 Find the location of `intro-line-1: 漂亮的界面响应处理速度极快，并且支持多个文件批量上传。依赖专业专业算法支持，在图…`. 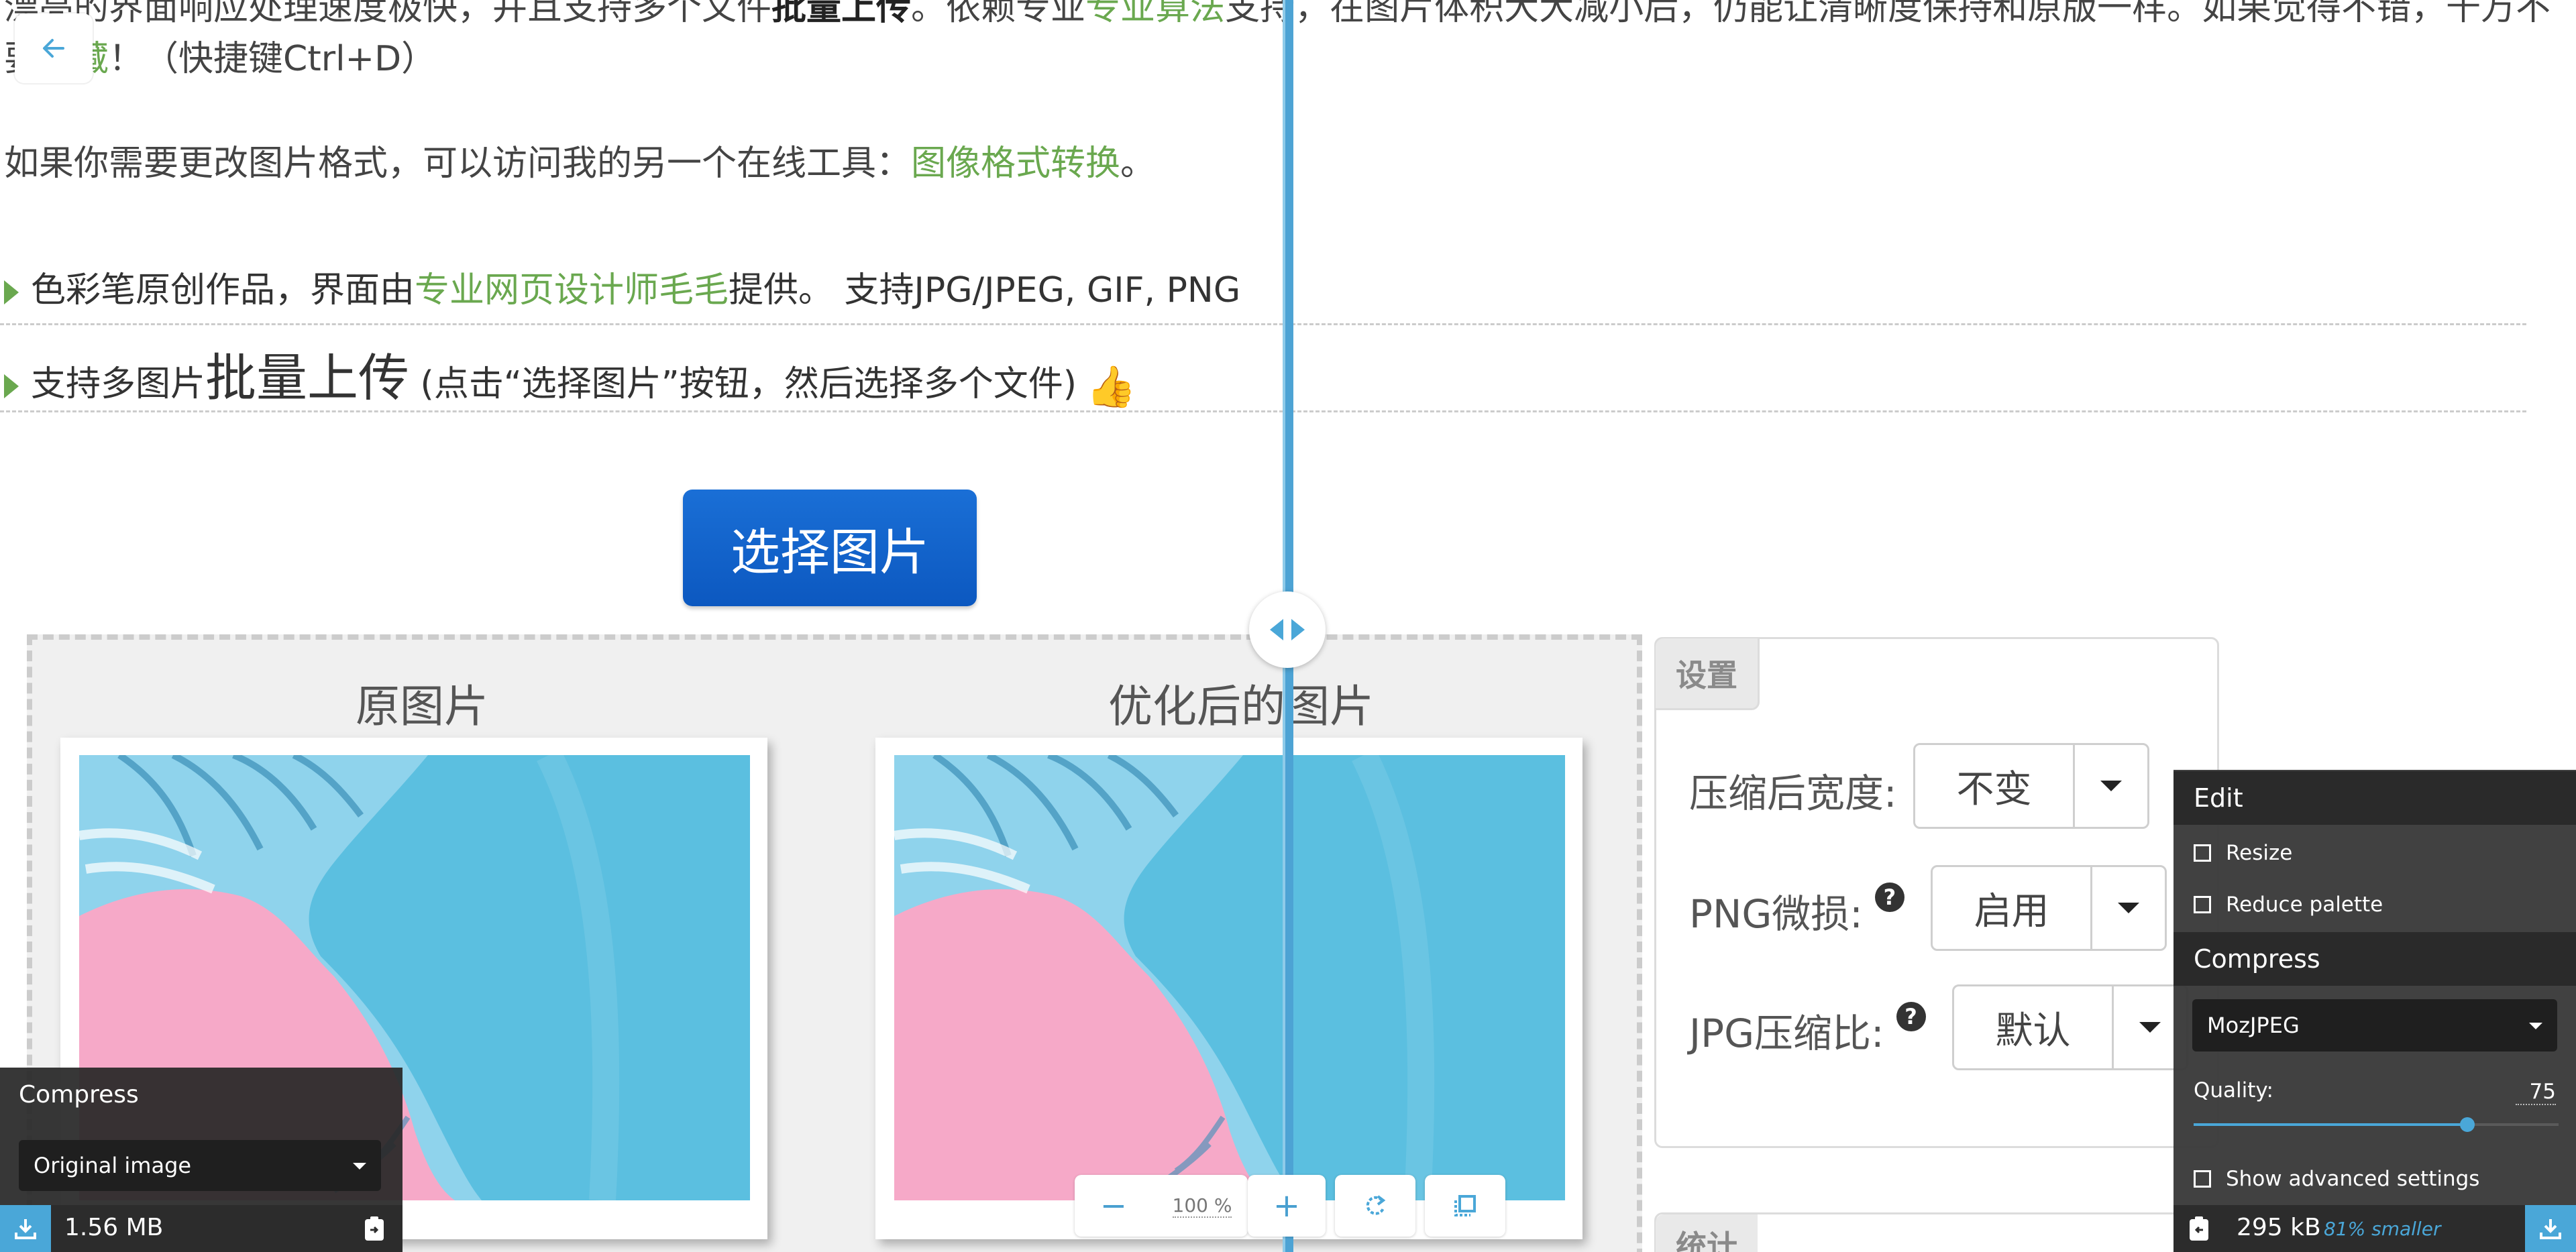

intro-line-1: 漂亮的界面响应处理速度极快，并且支持多个文件批量上传。依赖专业专业算法支持，在图… is located at coordinates (1277, 13).